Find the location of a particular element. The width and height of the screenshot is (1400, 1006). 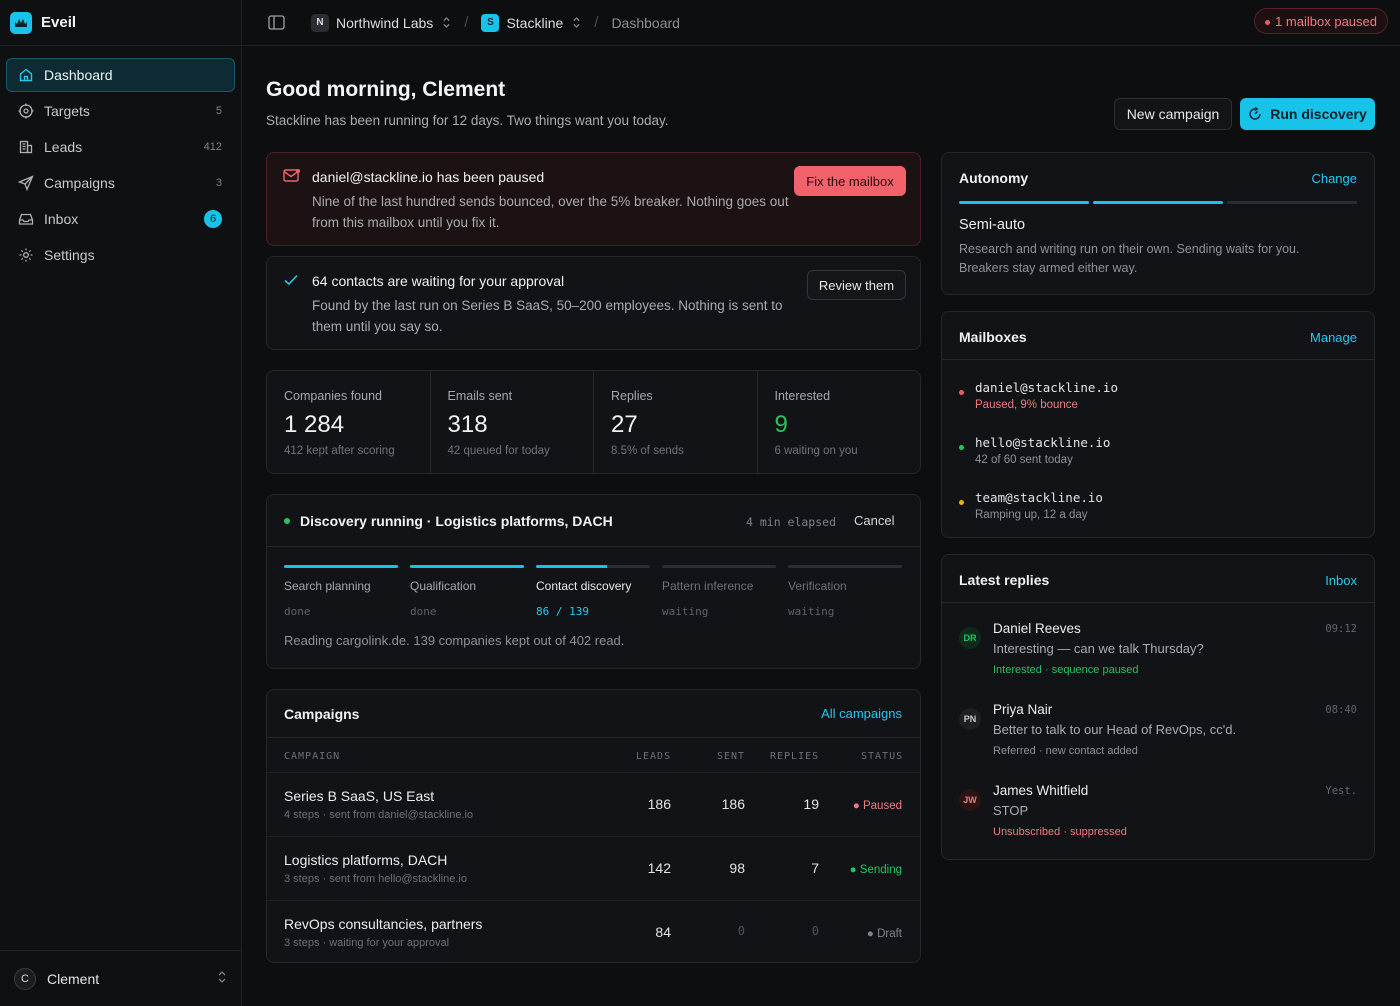

status-badge: ● Sending is located at coordinates (875, 870).